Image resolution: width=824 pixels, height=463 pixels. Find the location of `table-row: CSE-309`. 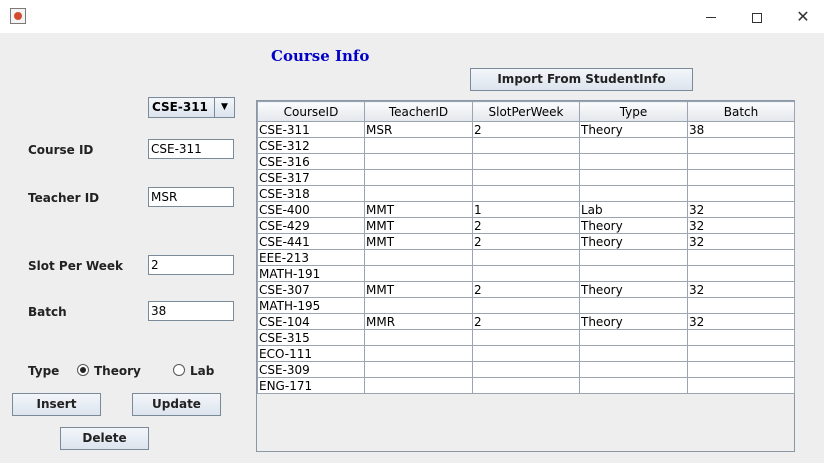

table-row: CSE-309 is located at coordinates (526, 369).